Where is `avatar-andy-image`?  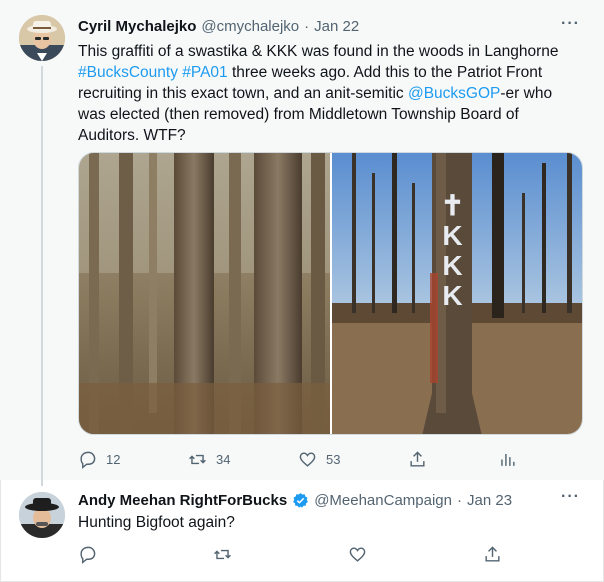
avatar-andy-image is located at coordinates (42, 515).